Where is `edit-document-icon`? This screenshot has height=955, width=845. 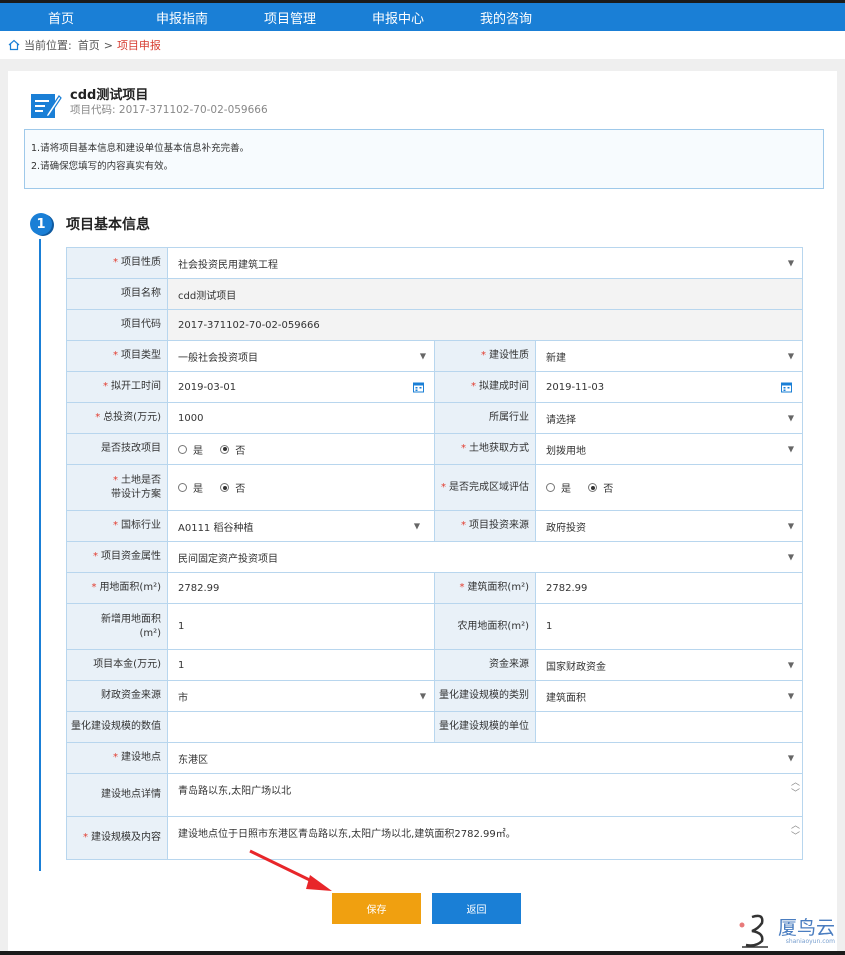
edit-document-icon is located at coordinates (46, 105).